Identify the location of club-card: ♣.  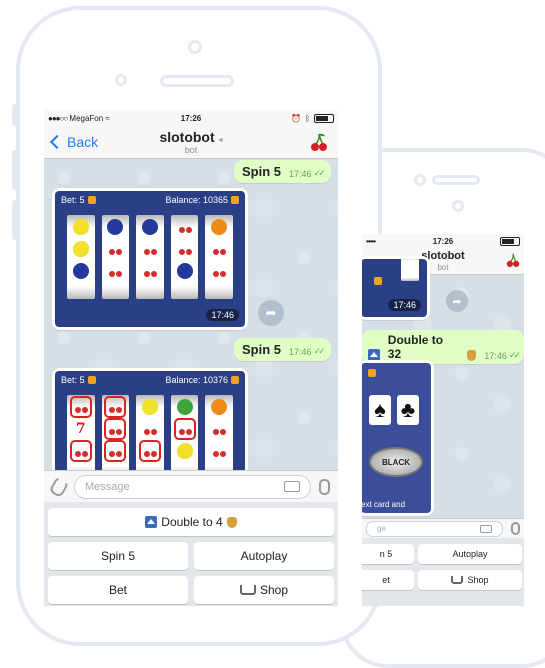
(408, 410).